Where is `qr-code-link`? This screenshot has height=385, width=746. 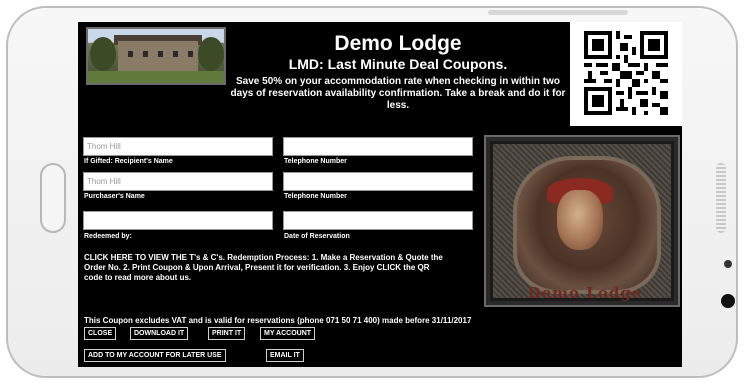 qr-code-link is located at coordinates (626, 74).